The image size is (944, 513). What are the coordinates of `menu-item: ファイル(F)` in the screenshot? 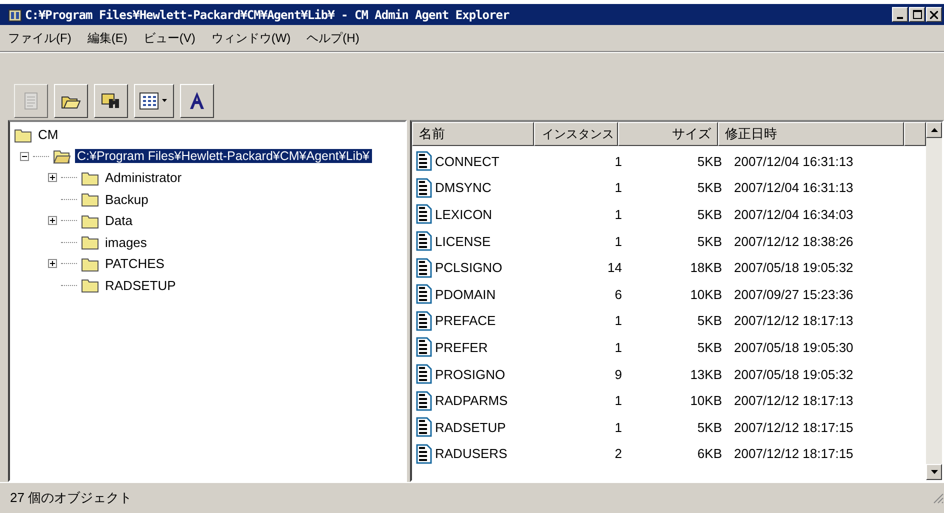 It's located at (40, 38).